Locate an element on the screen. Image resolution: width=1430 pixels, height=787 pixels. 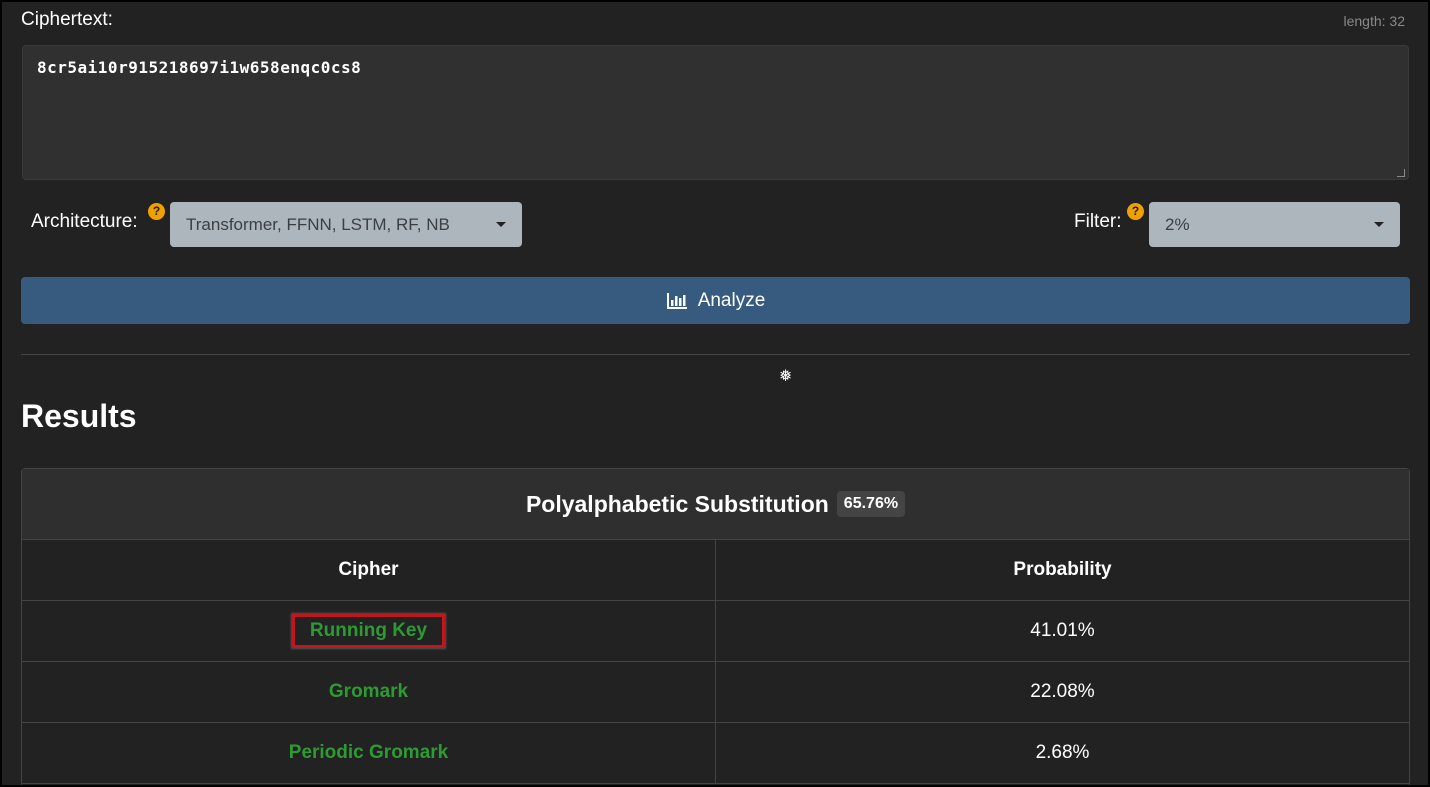
snowflake-icon: ❅ is located at coordinates (786, 376).